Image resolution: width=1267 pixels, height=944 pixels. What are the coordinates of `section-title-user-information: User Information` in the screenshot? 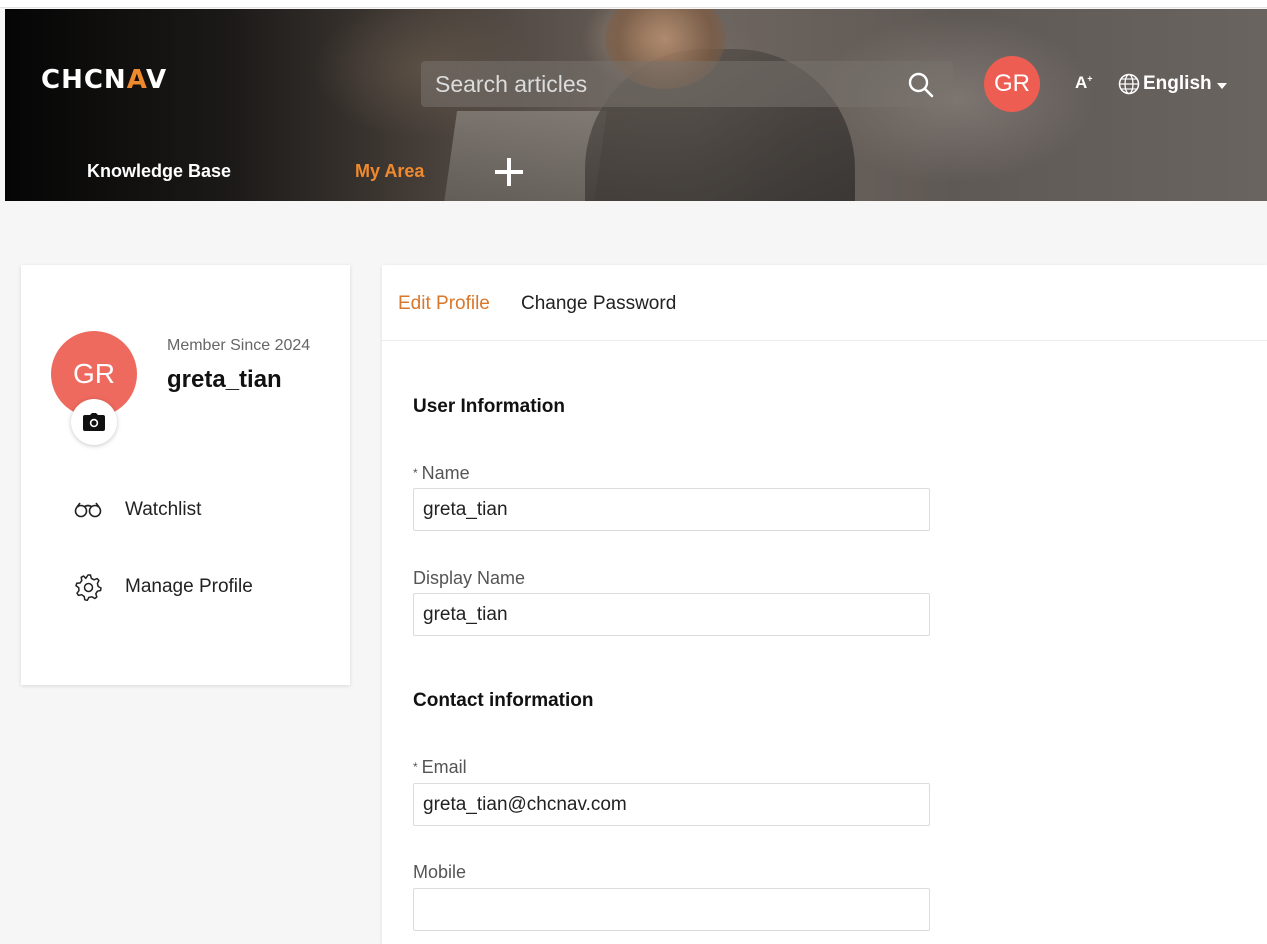 It's located at (489, 406).